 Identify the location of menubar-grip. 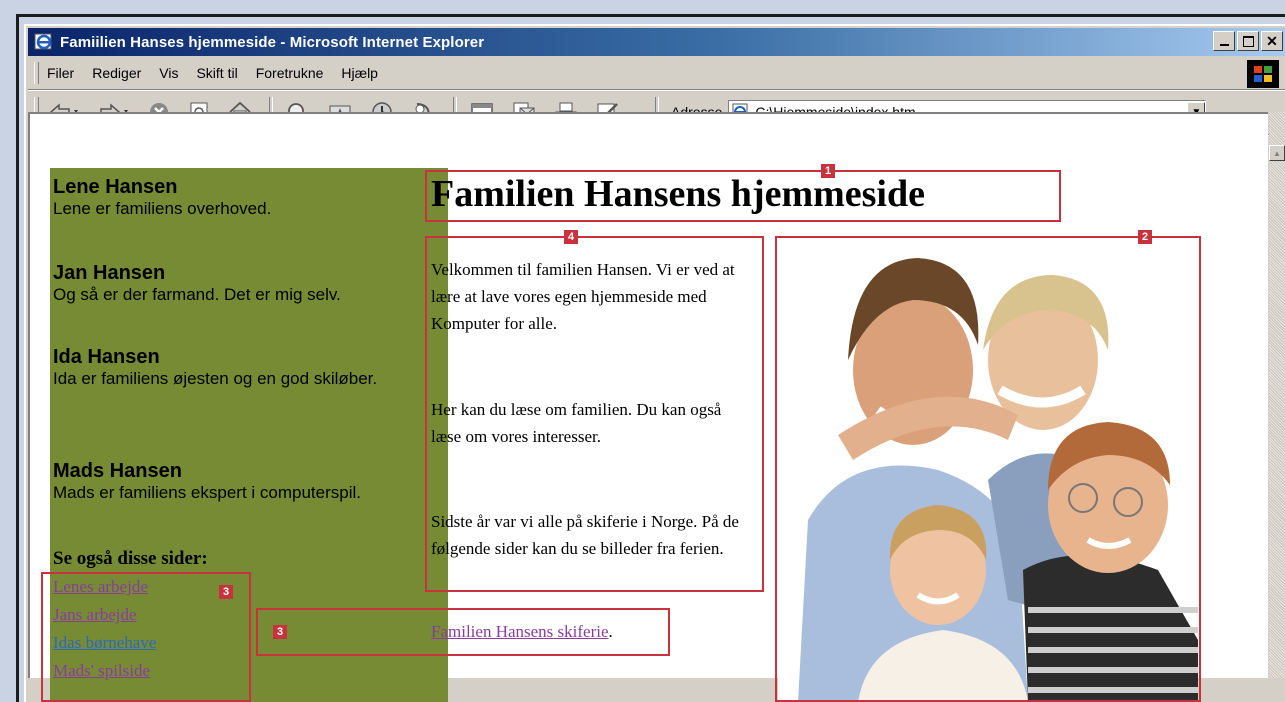
(36, 73).